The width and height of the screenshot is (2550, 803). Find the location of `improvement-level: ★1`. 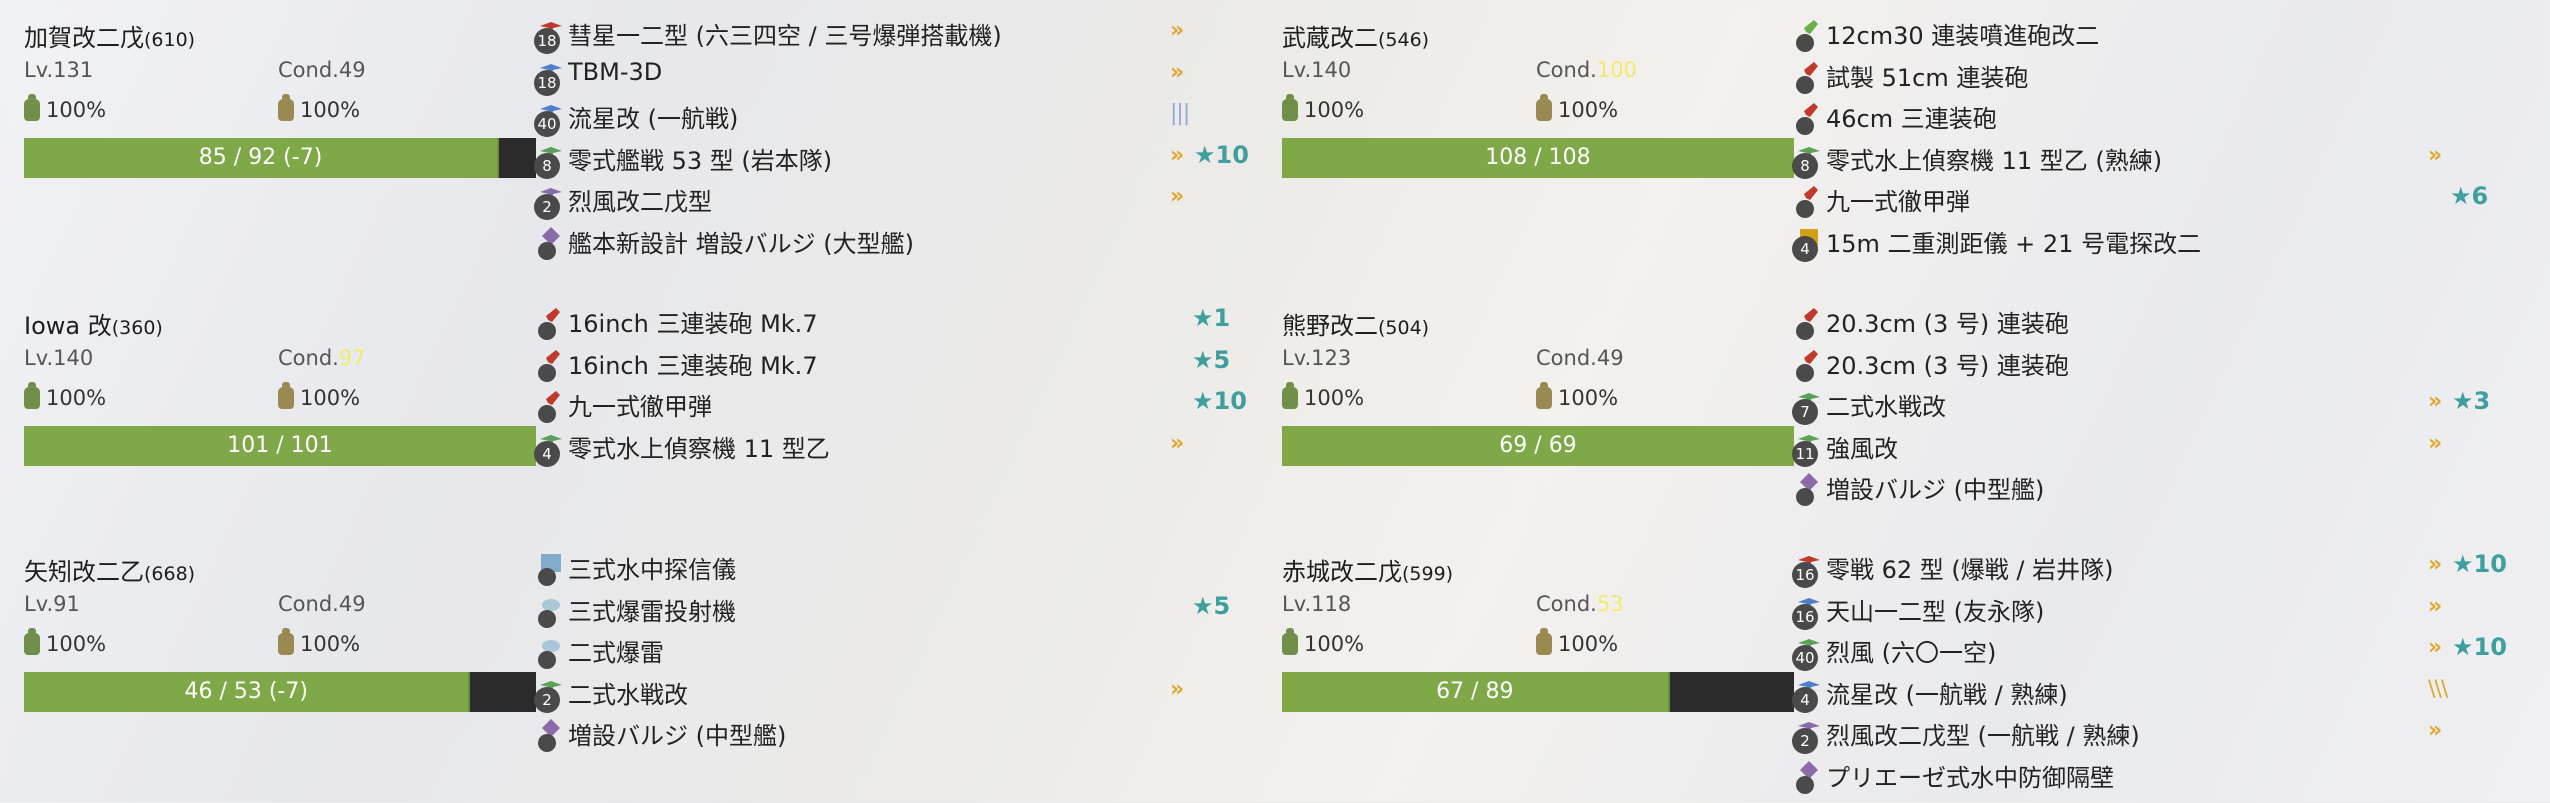

improvement-level: ★1 is located at coordinates (1211, 318).